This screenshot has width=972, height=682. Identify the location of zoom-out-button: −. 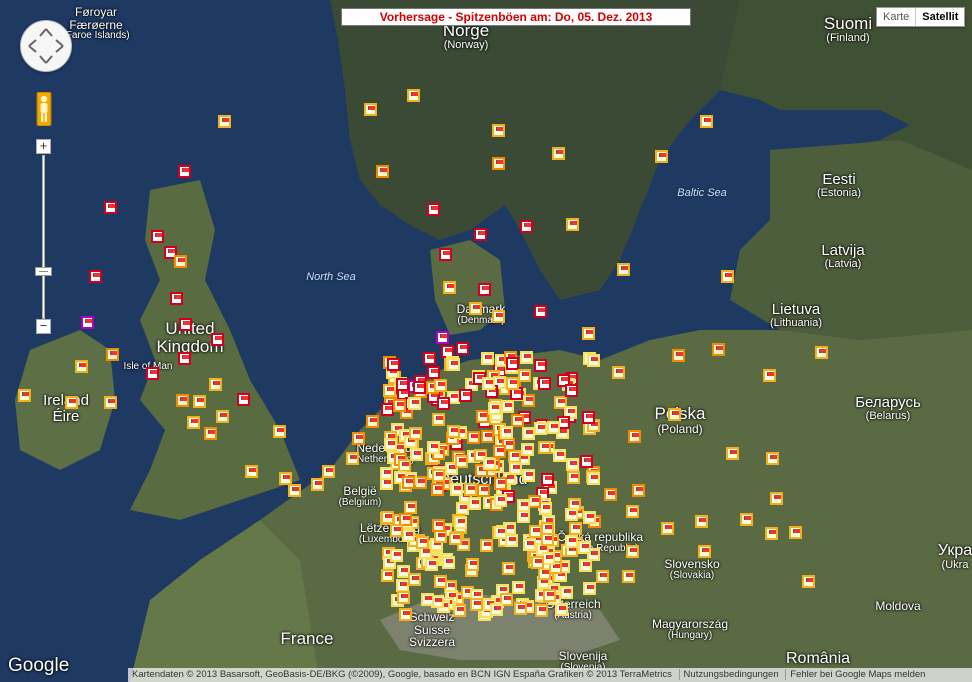
(43, 326).